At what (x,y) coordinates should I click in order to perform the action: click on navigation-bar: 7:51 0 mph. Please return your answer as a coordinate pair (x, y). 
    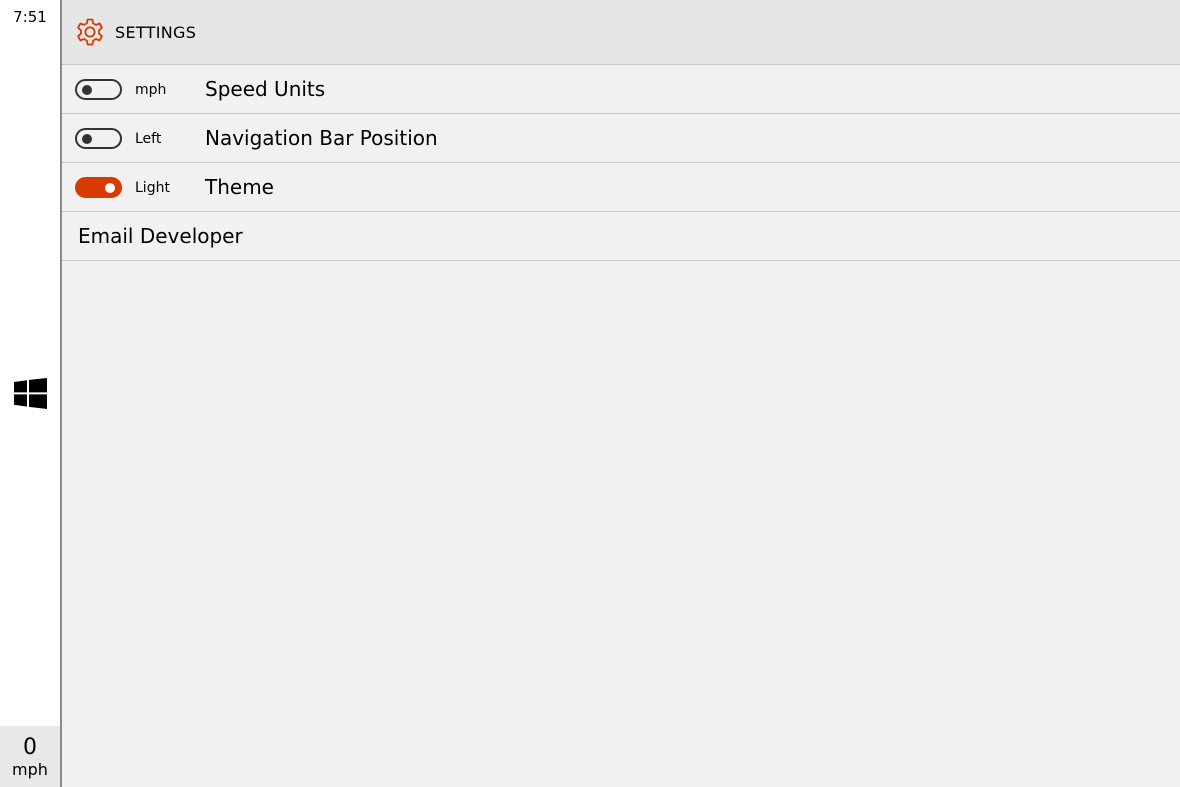
    Looking at the image, I should click on (31, 393).